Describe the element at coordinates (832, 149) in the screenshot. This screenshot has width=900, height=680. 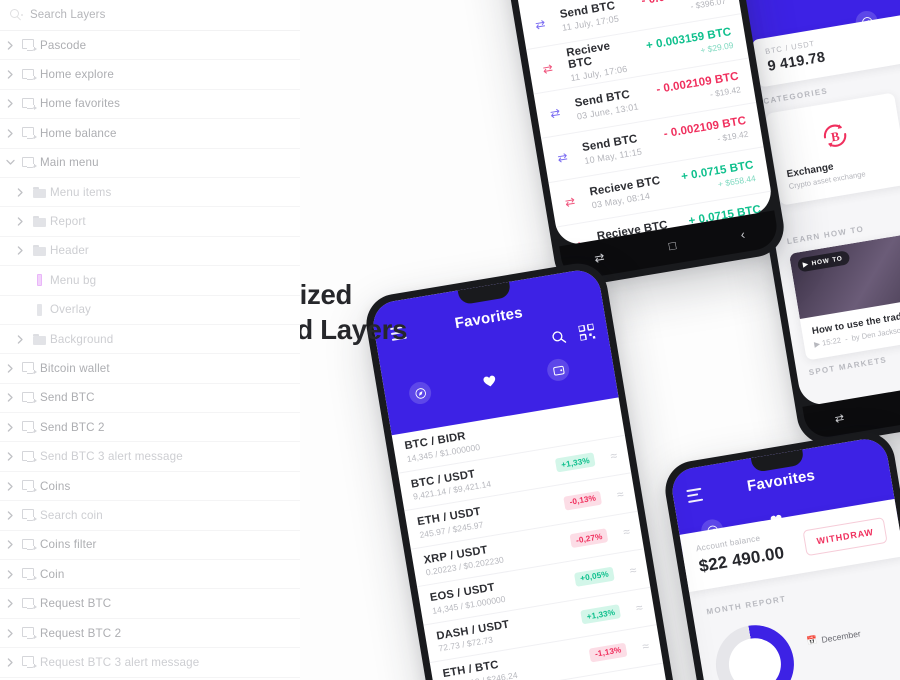
I see `category-card-exchange: B Exchange Crypto asset exchange` at that location.